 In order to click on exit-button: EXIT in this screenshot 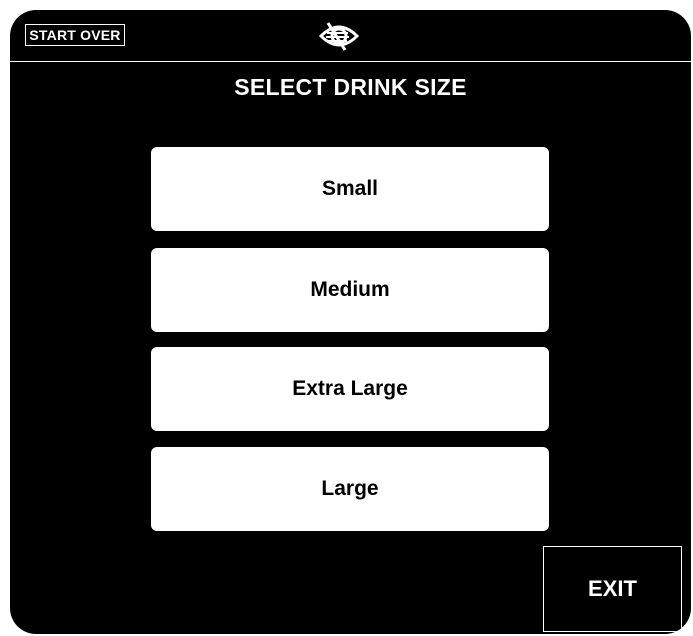, I will do `click(612, 589)`.